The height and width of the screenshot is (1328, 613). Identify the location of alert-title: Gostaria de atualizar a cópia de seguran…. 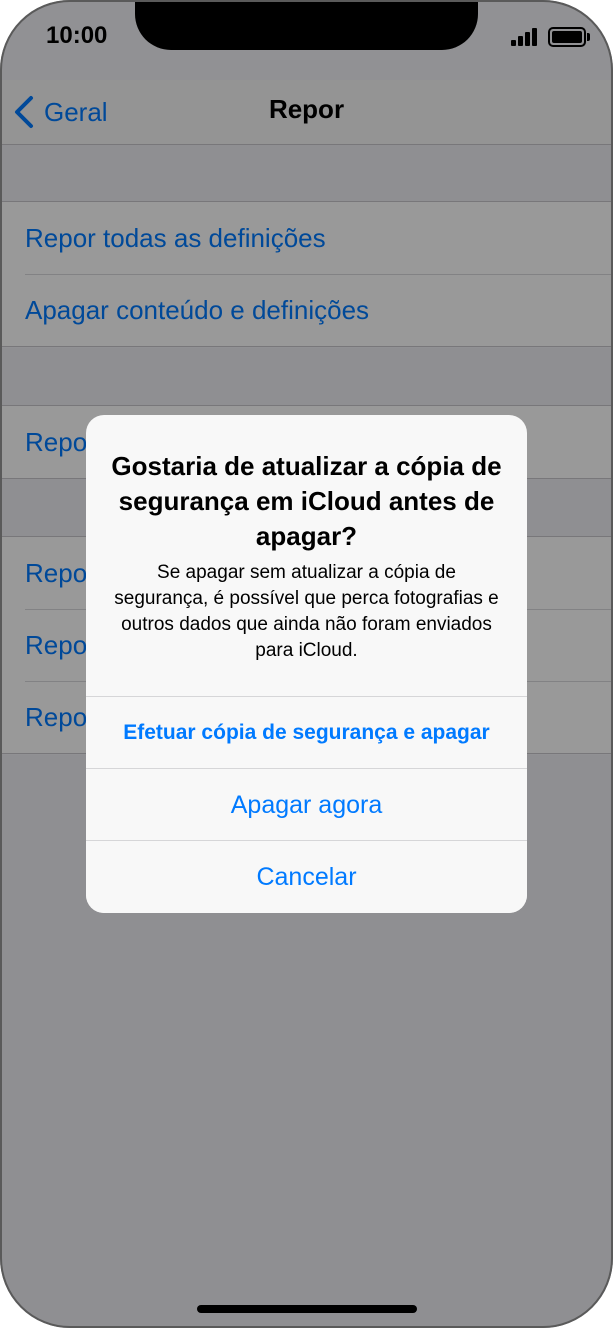
(306, 501).